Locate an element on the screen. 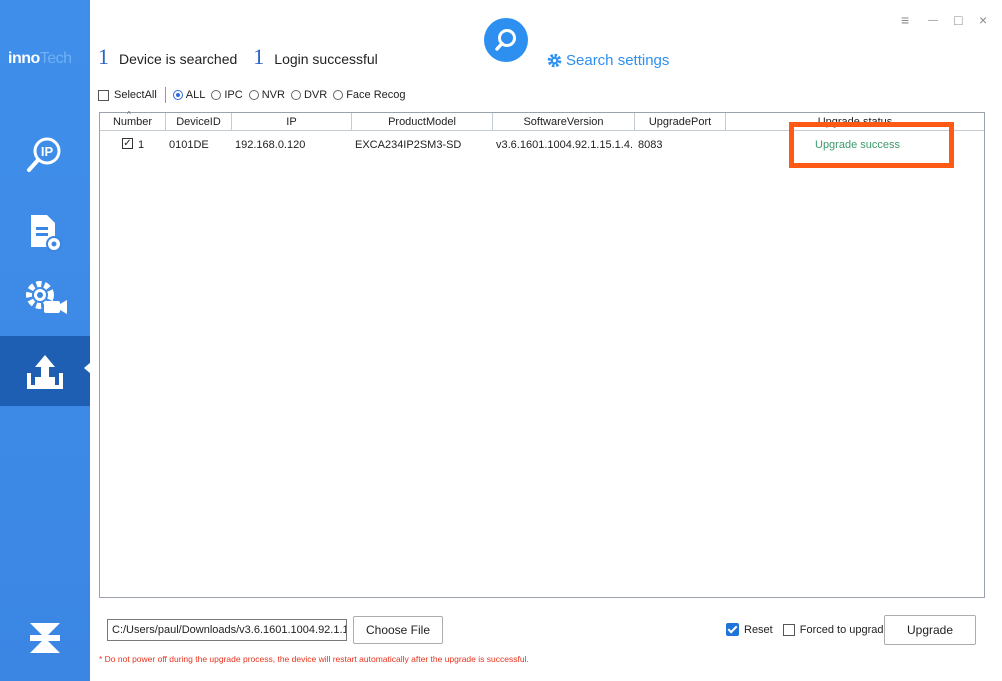 The width and height of the screenshot is (1002, 681). radio-all is located at coordinates (177, 95).